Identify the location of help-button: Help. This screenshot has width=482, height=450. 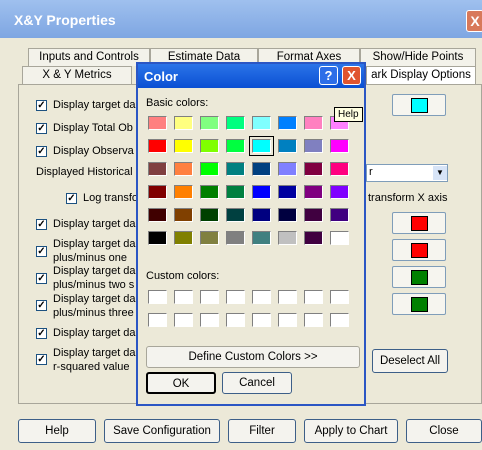
(57, 431).